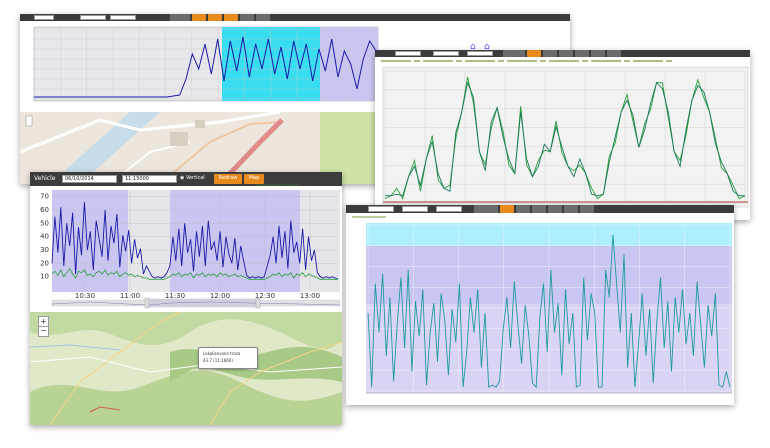  Describe the element at coordinates (582, 53) in the screenshot. I see `tab-b5` at that location.